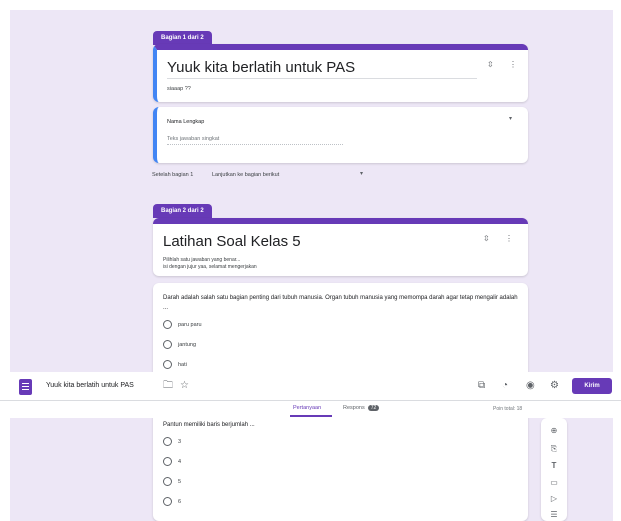 The width and height of the screenshot is (621, 521). What do you see at coordinates (354, 408) in the screenshot?
I see `tab-responses-label: Respons` at bounding box center [354, 408].